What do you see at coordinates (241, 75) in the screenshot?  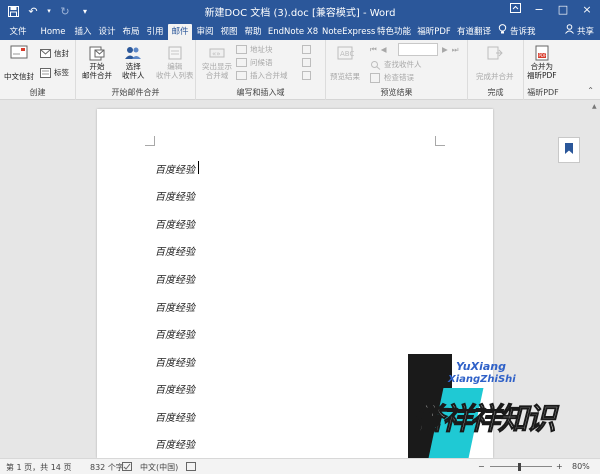 I see `insert-field-icon` at bounding box center [241, 75].